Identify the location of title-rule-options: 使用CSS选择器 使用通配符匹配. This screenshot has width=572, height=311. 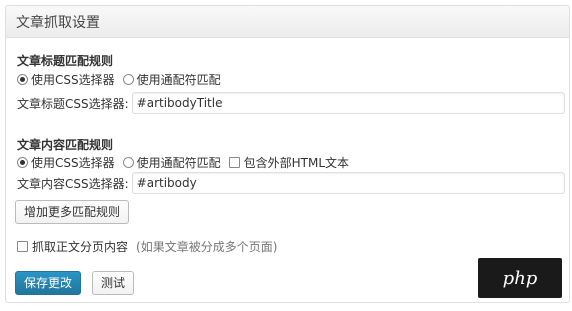
(123, 79).